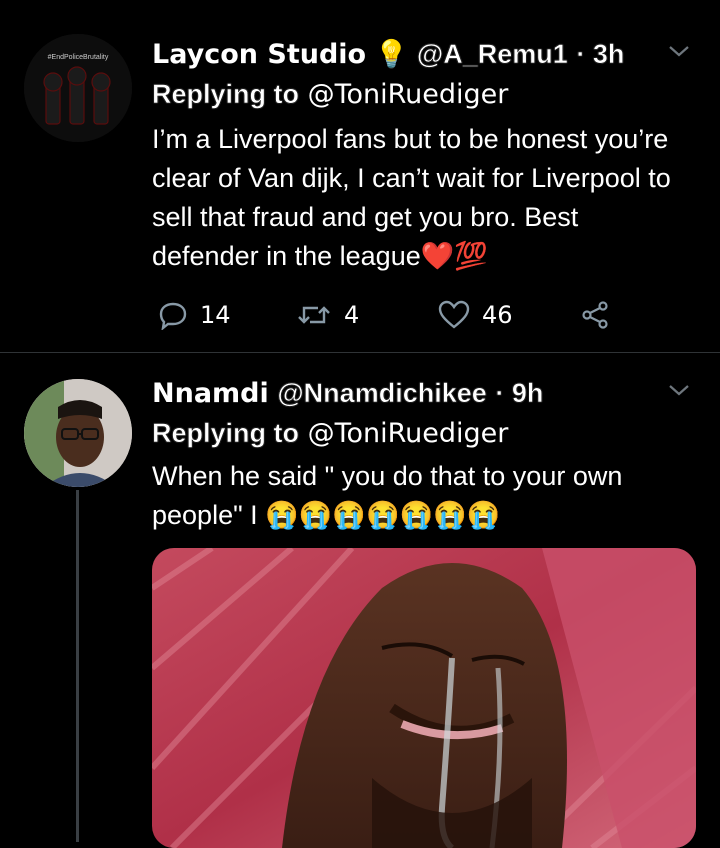  What do you see at coordinates (78, 57) in the screenshot?
I see `avatar-text: #EndPoliceBrutality` at bounding box center [78, 57].